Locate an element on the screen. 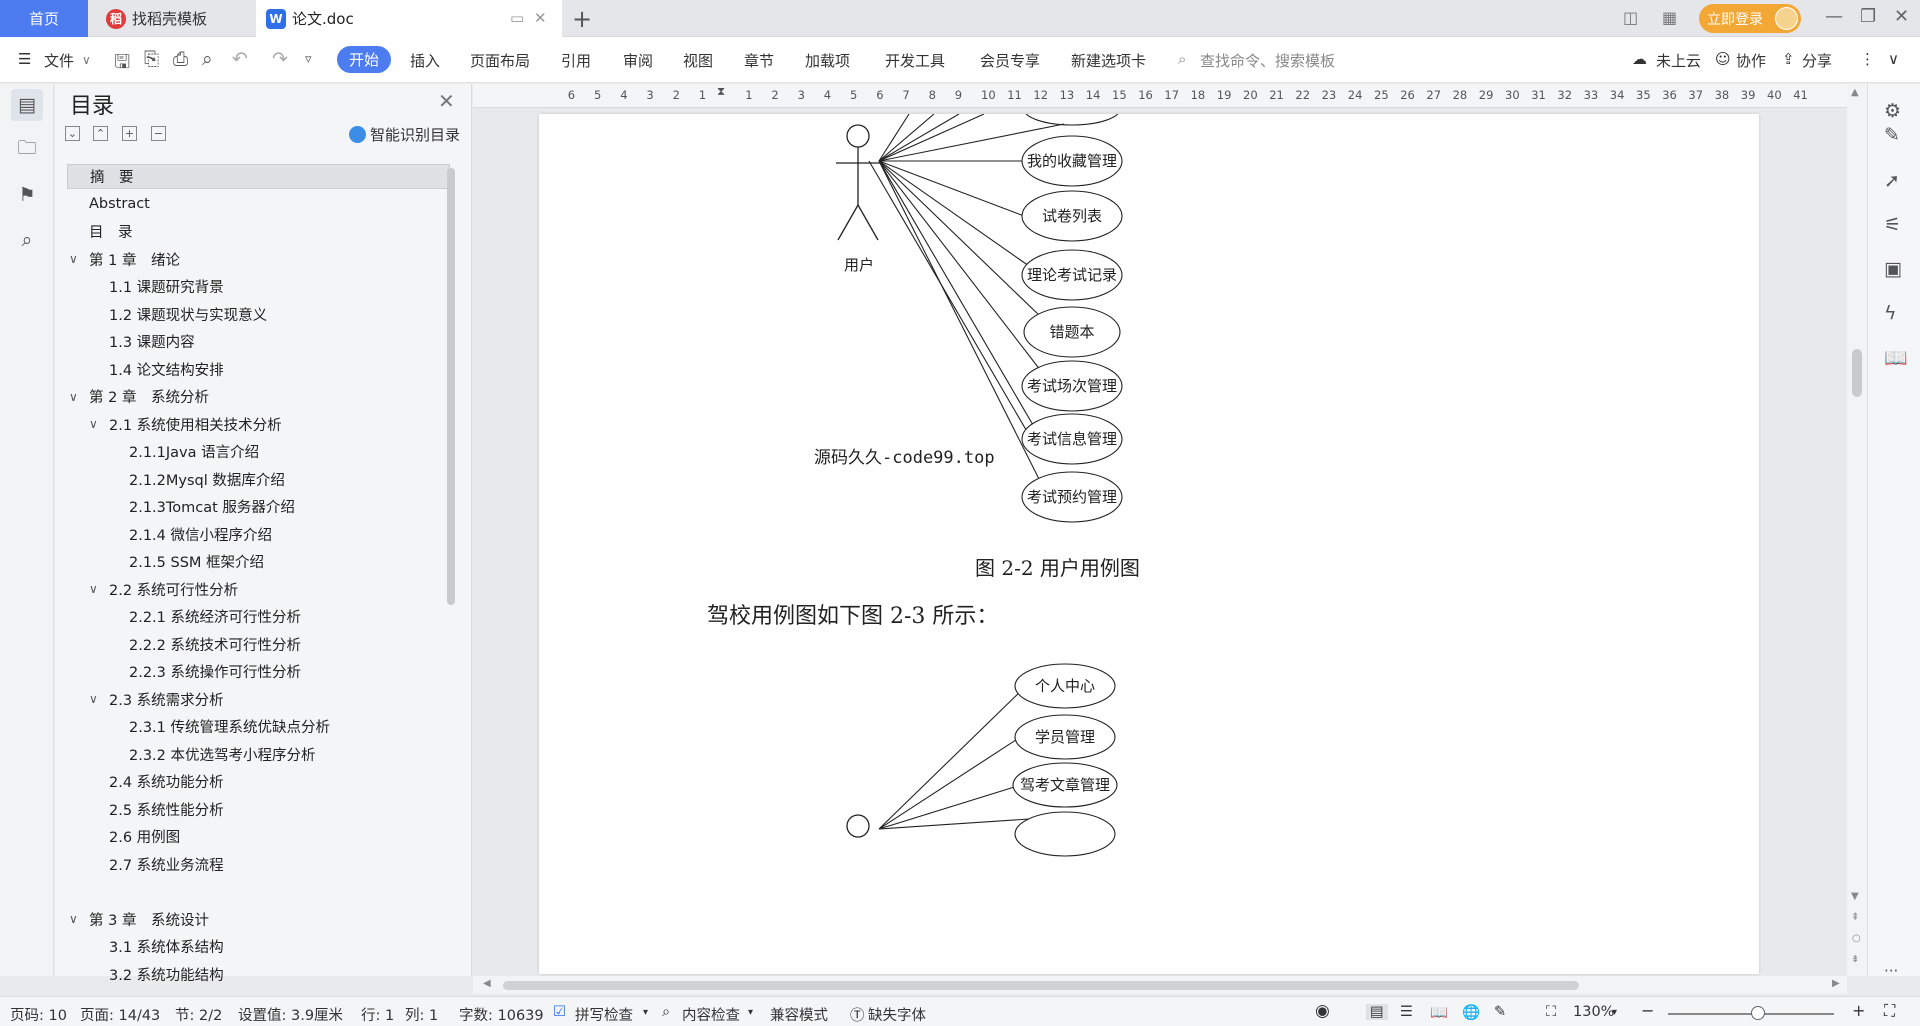 The width and height of the screenshot is (1920, 1026). redo-icon: ↷ is located at coordinates (280, 59).